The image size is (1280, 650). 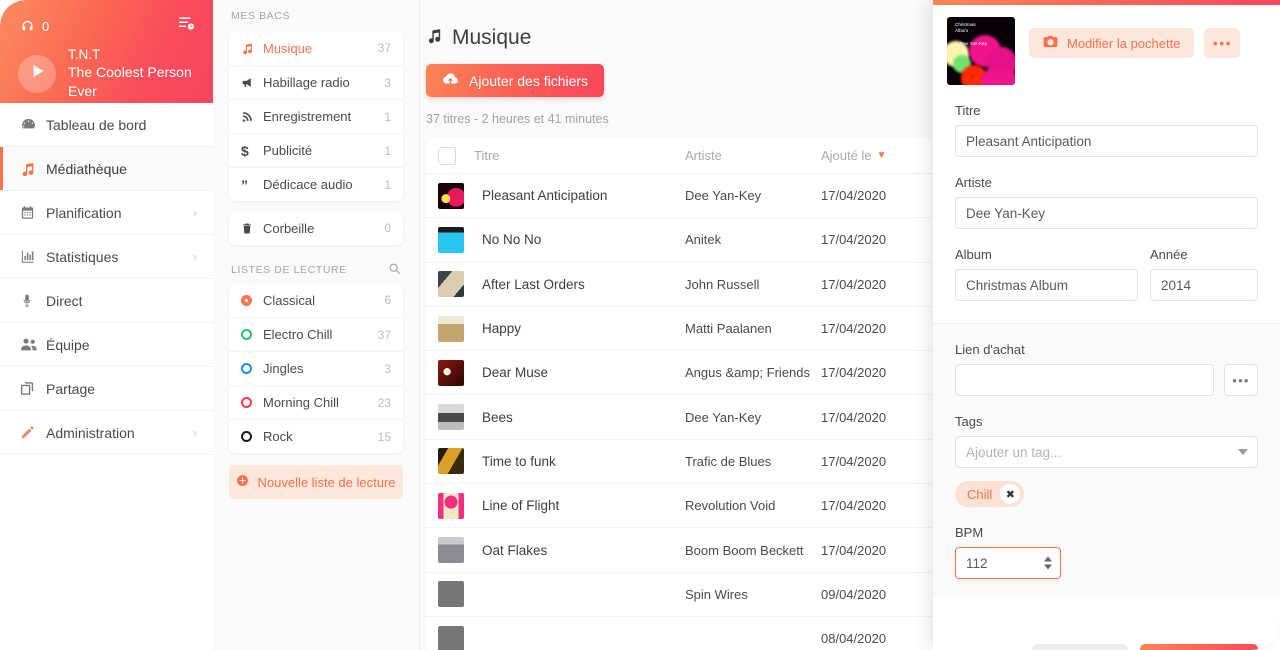 What do you see at coordinates (969, 421) in the screenshot?
I see `tags-label: Tags` at bounding box center [969, 421].